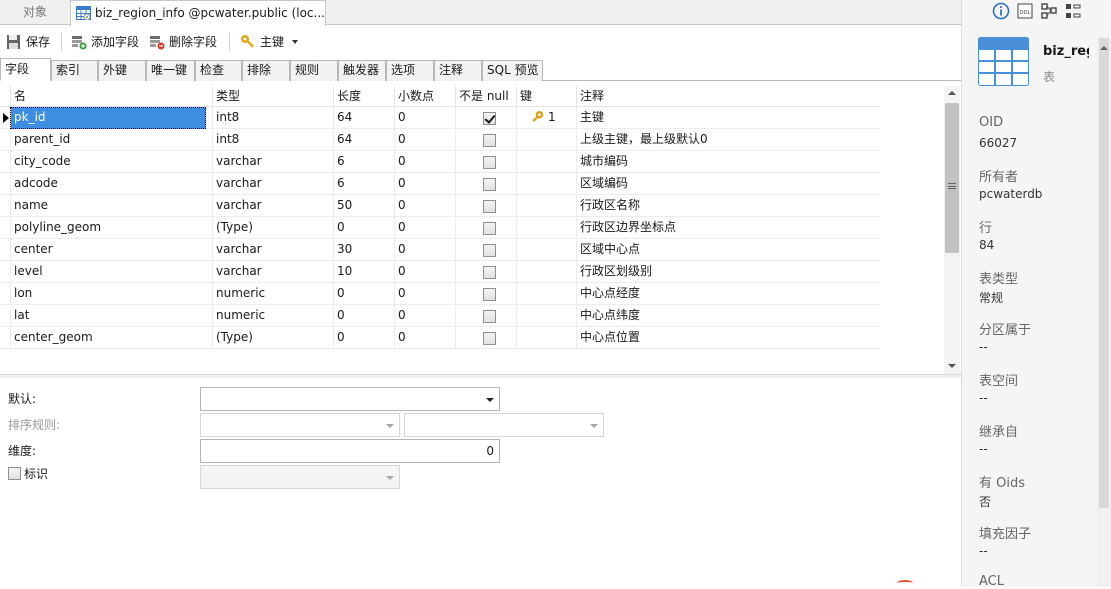 The height and width of the screenshot is (589, 1111). Describe the element at coordinates (266, 70) in the screenshot. I see `subtab: 排除` at that location.